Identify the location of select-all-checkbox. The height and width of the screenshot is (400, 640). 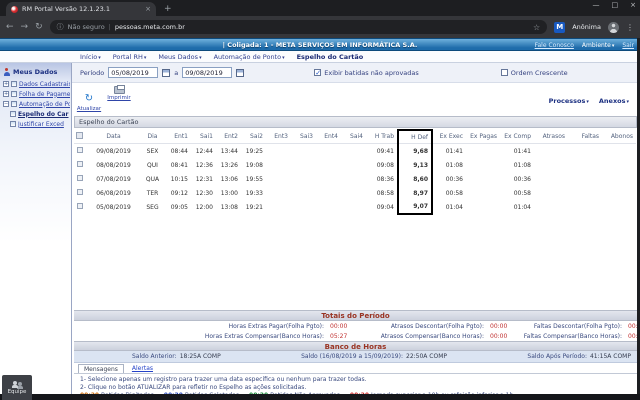
(79, 135).